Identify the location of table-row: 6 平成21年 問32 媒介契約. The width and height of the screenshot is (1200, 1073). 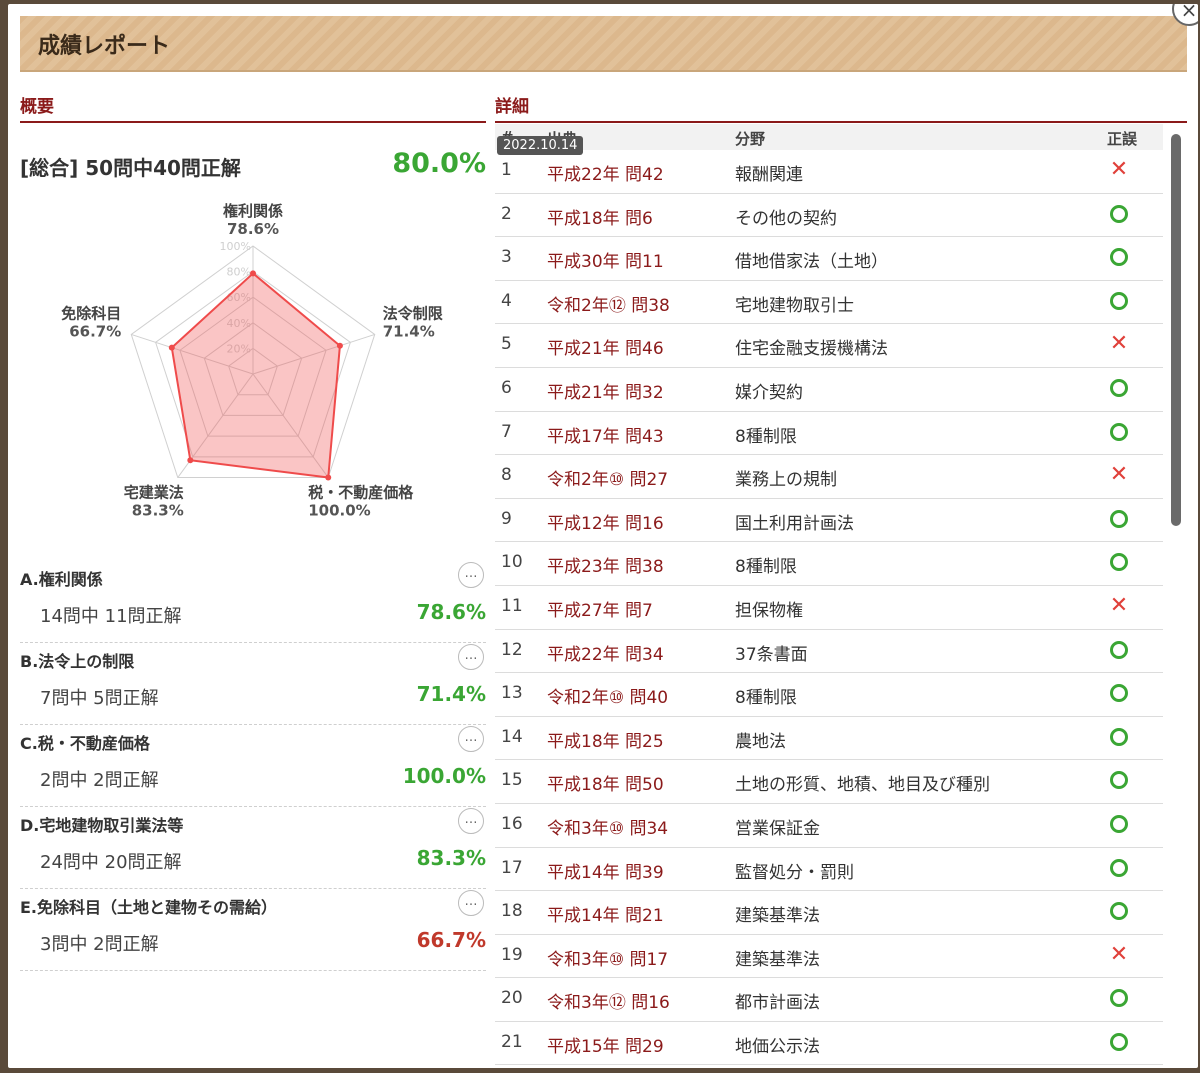
(829, 390).